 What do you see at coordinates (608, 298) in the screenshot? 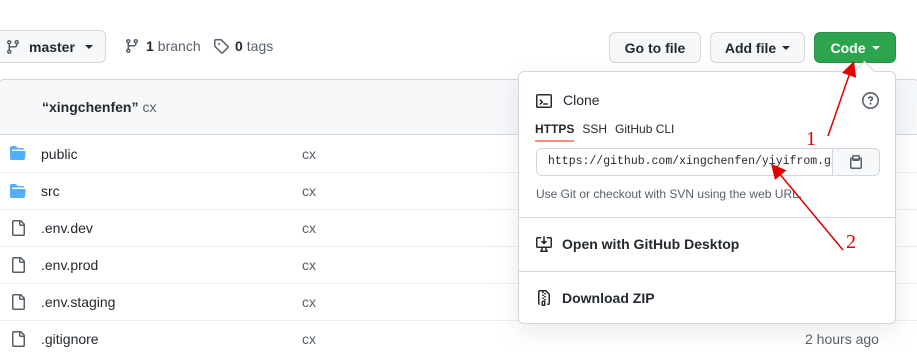
I see `download-zip-label: Download ZIP` at bounding box center [608, 298].